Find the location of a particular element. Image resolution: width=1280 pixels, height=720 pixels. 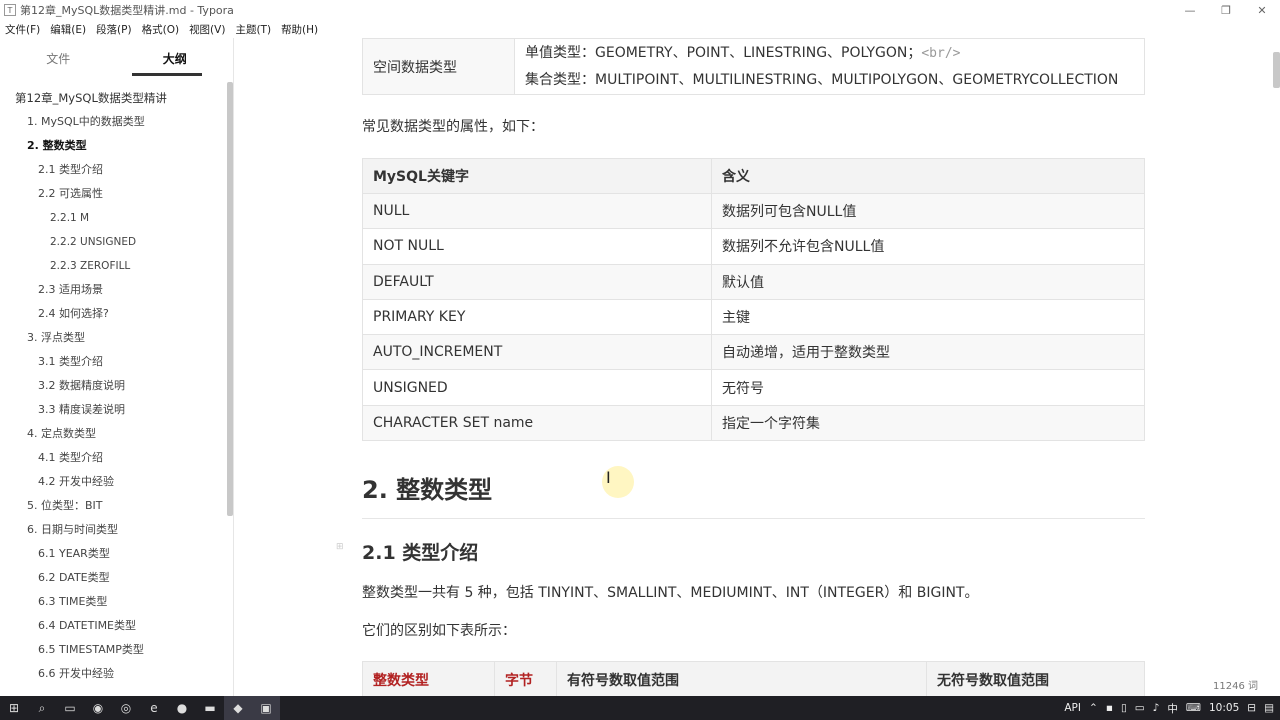

outline-item: 3.1 类型介绍 is located at coordinates (113, 362).